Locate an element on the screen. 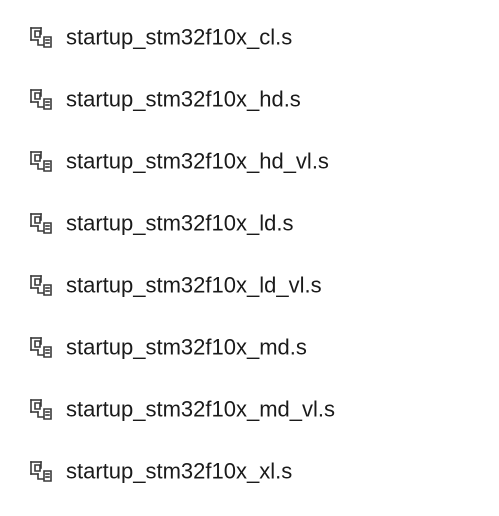 Image resolution: width=499 pixels, height=516 pixels. file-name: startup_stm32f10x_cl.s is located at coordinates (179, 37).